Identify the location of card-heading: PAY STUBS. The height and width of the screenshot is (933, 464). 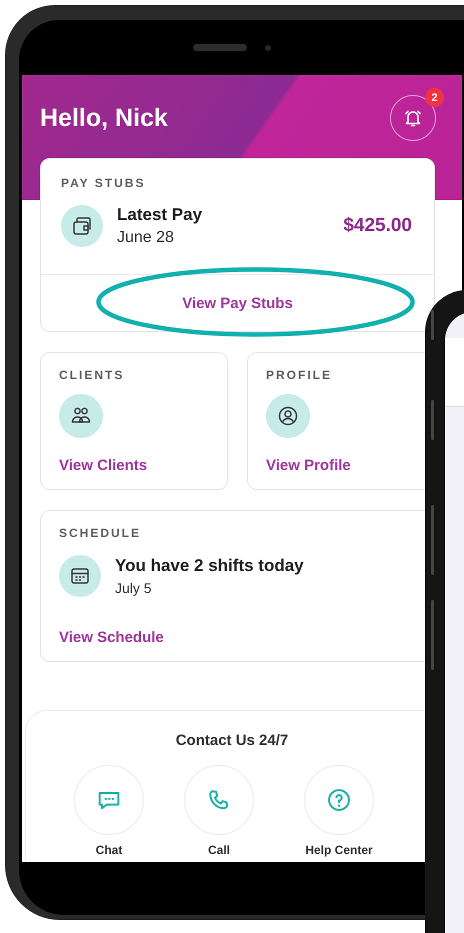
(103, 182).